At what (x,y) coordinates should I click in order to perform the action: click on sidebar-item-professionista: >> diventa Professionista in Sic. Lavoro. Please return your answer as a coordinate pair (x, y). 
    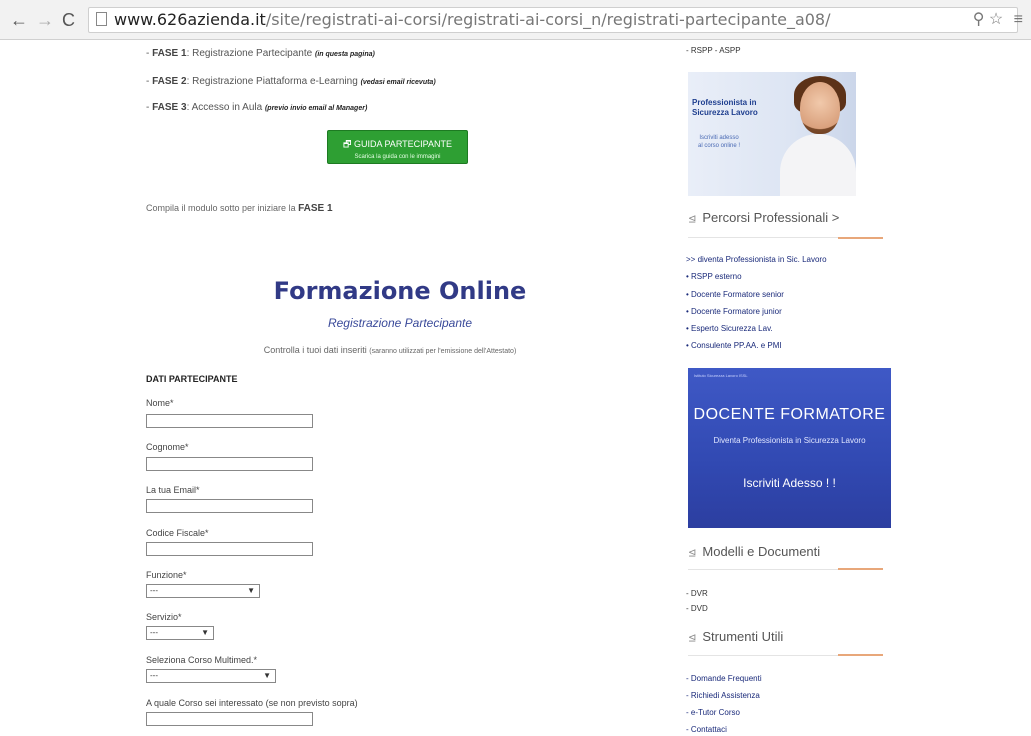
    Looking at the image, I should click on (756, 259).